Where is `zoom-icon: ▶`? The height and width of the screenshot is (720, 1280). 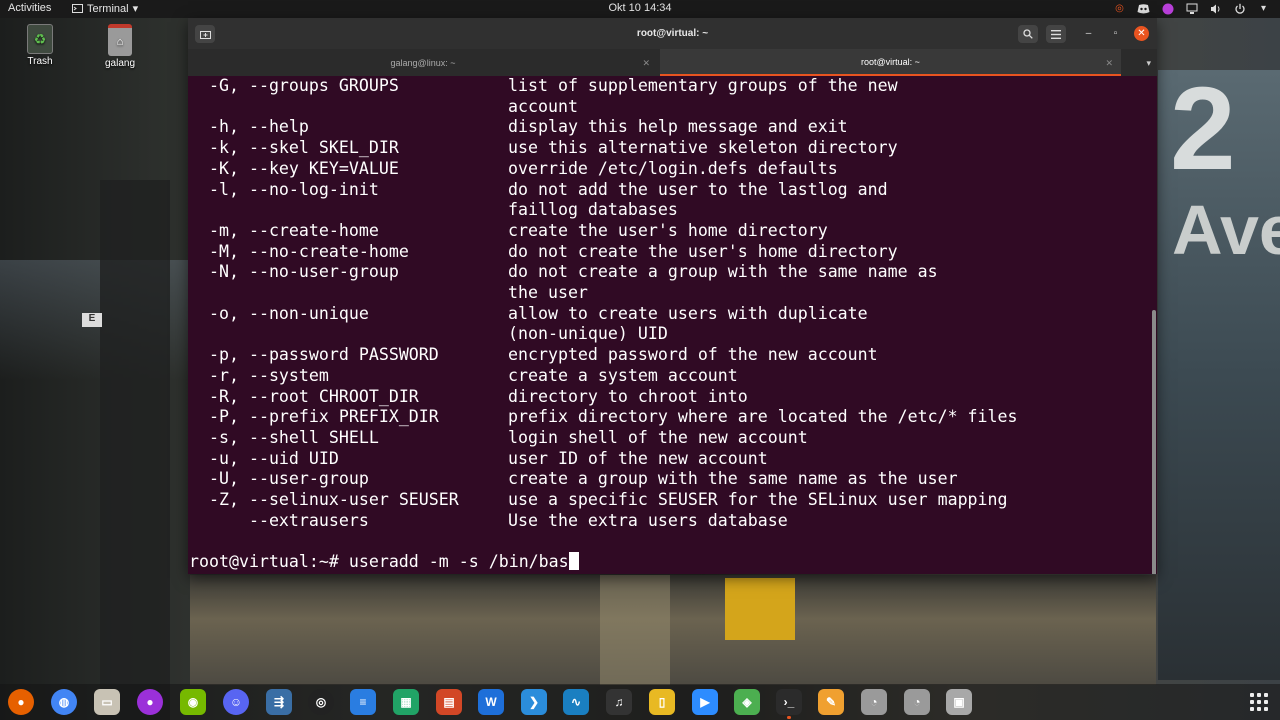 zoom-icon: ▶ is located at coordinates (705, 702).